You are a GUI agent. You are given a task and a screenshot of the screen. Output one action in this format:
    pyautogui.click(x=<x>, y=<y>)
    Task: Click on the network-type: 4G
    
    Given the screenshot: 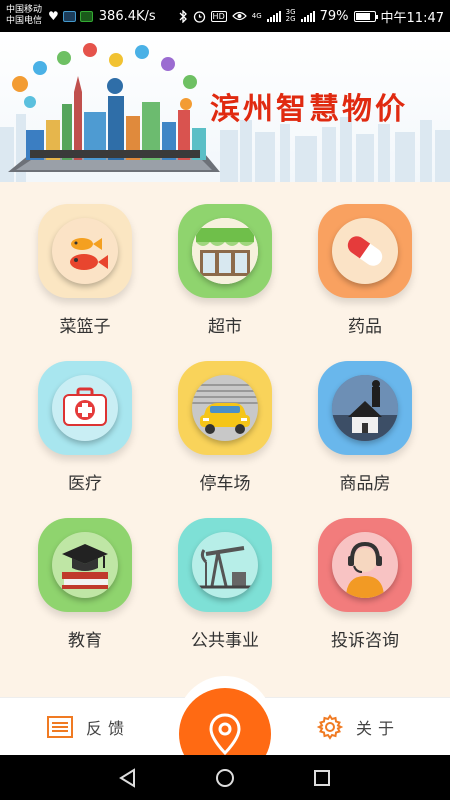 What is the action you would take?
    pyautogui.click(x=256, y=16)
    